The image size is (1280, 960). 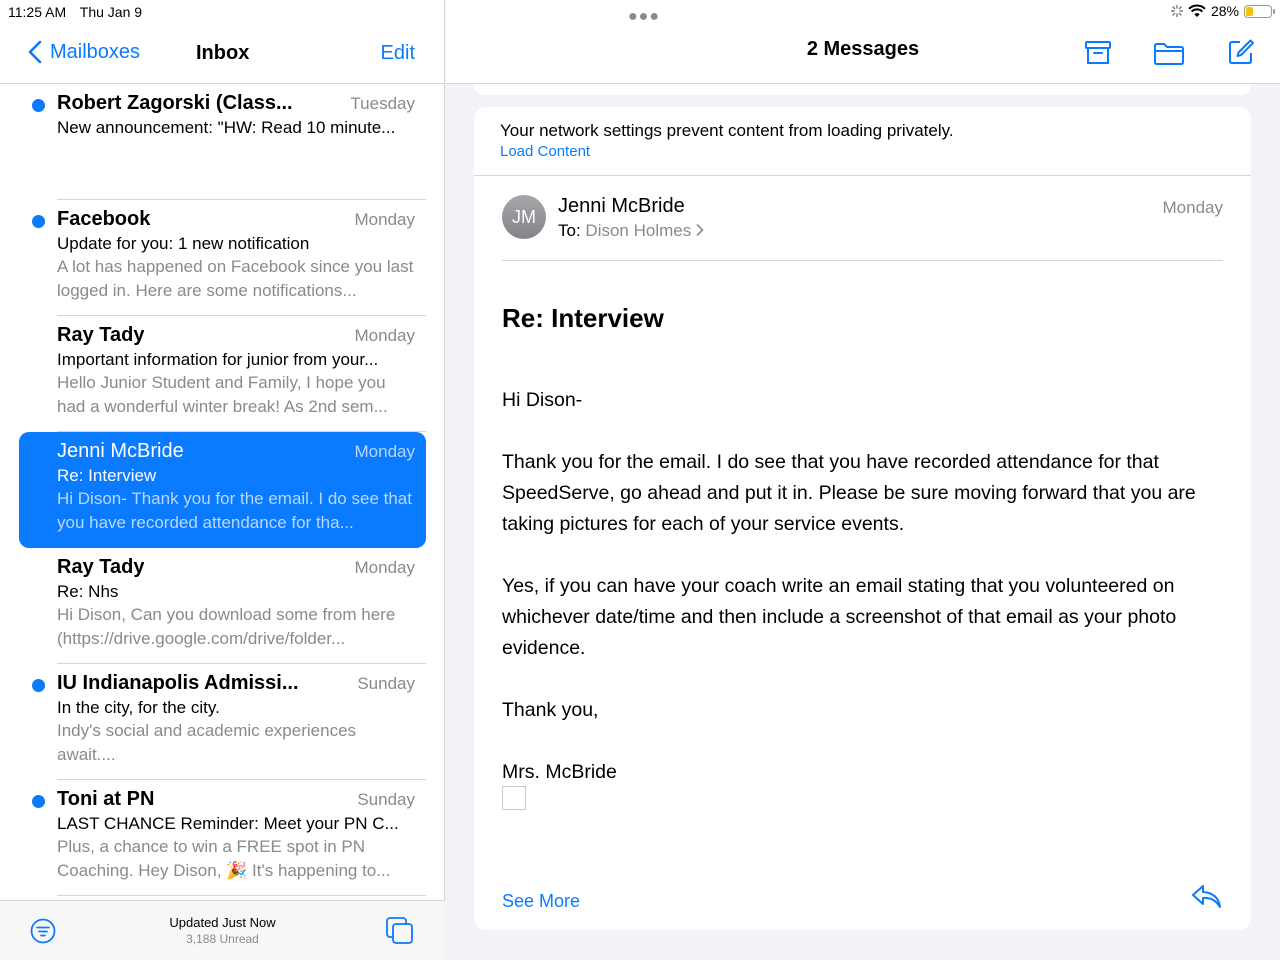 I want to click on mail-item-header: Robert Zagorski (Class... Tuesday, so click(x=236, y=103).